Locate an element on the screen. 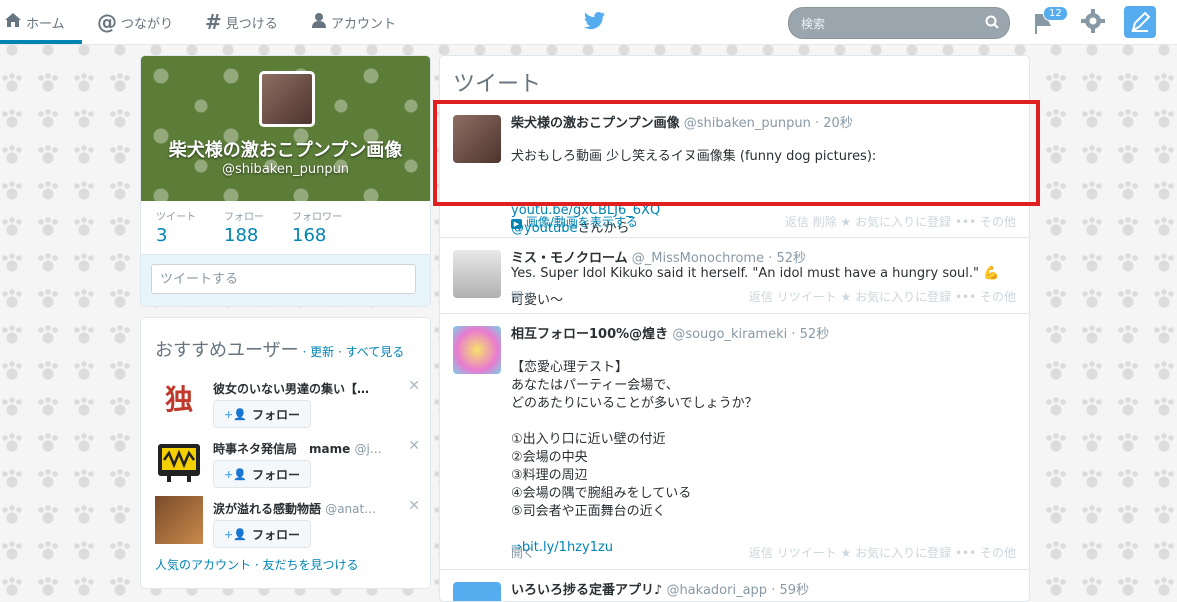 Image resolution: width=1177 pixels, height=602 pixels. wtf-user-row: 涙が溢れる感動物語 @anat… ✕ +👤 フォロー is located at coordinates (287, 523).